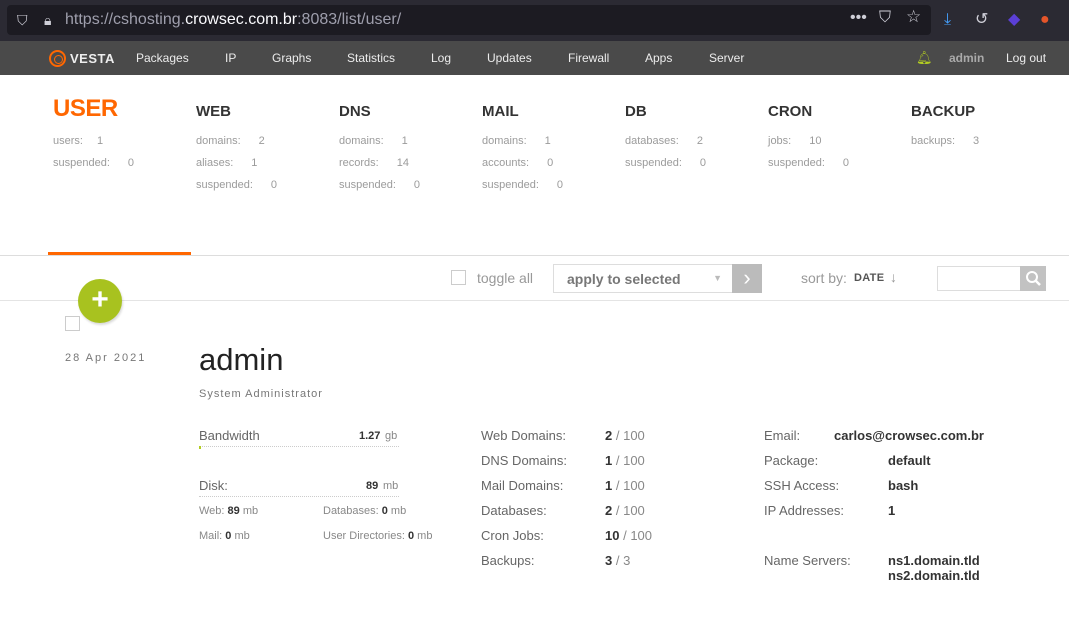  I want to click on logout-link: Log out, so click(1026, 58).